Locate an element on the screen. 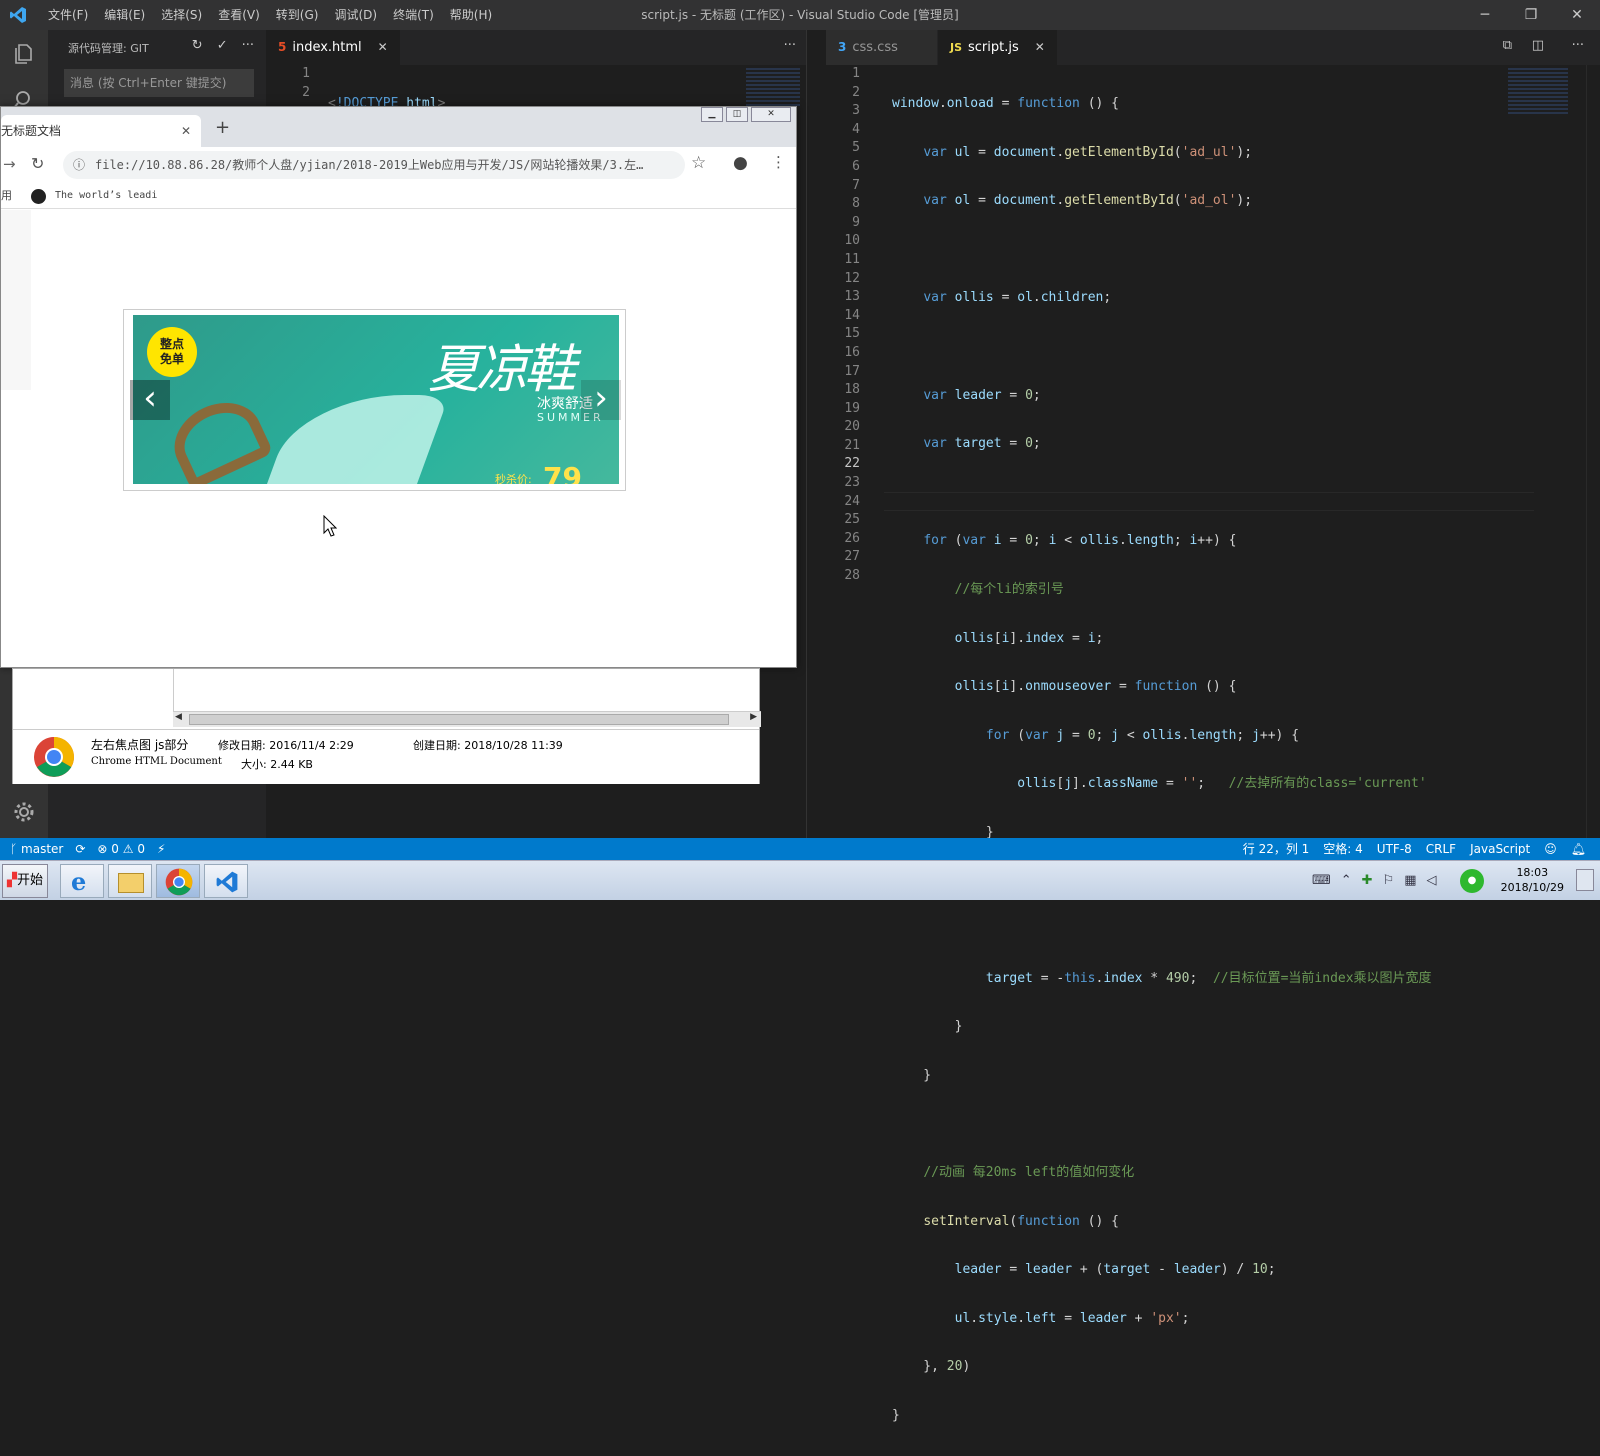  scm-title: 源代码管理: GIT is located at coordinates (108, 48).